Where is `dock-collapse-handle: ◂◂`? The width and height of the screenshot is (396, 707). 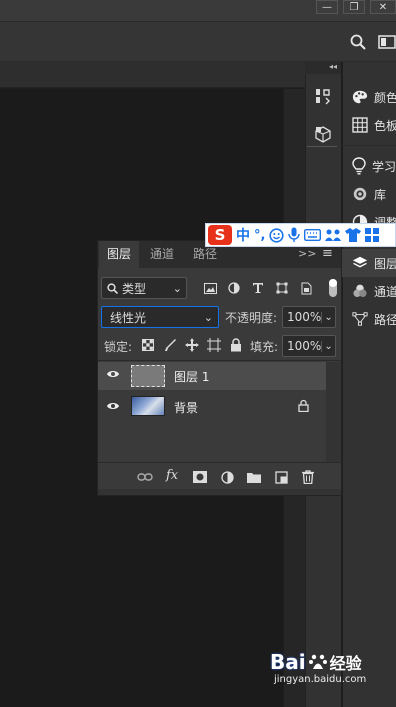 dock-collapse-handle: ◂◂ is located at coordinates (323, 68).